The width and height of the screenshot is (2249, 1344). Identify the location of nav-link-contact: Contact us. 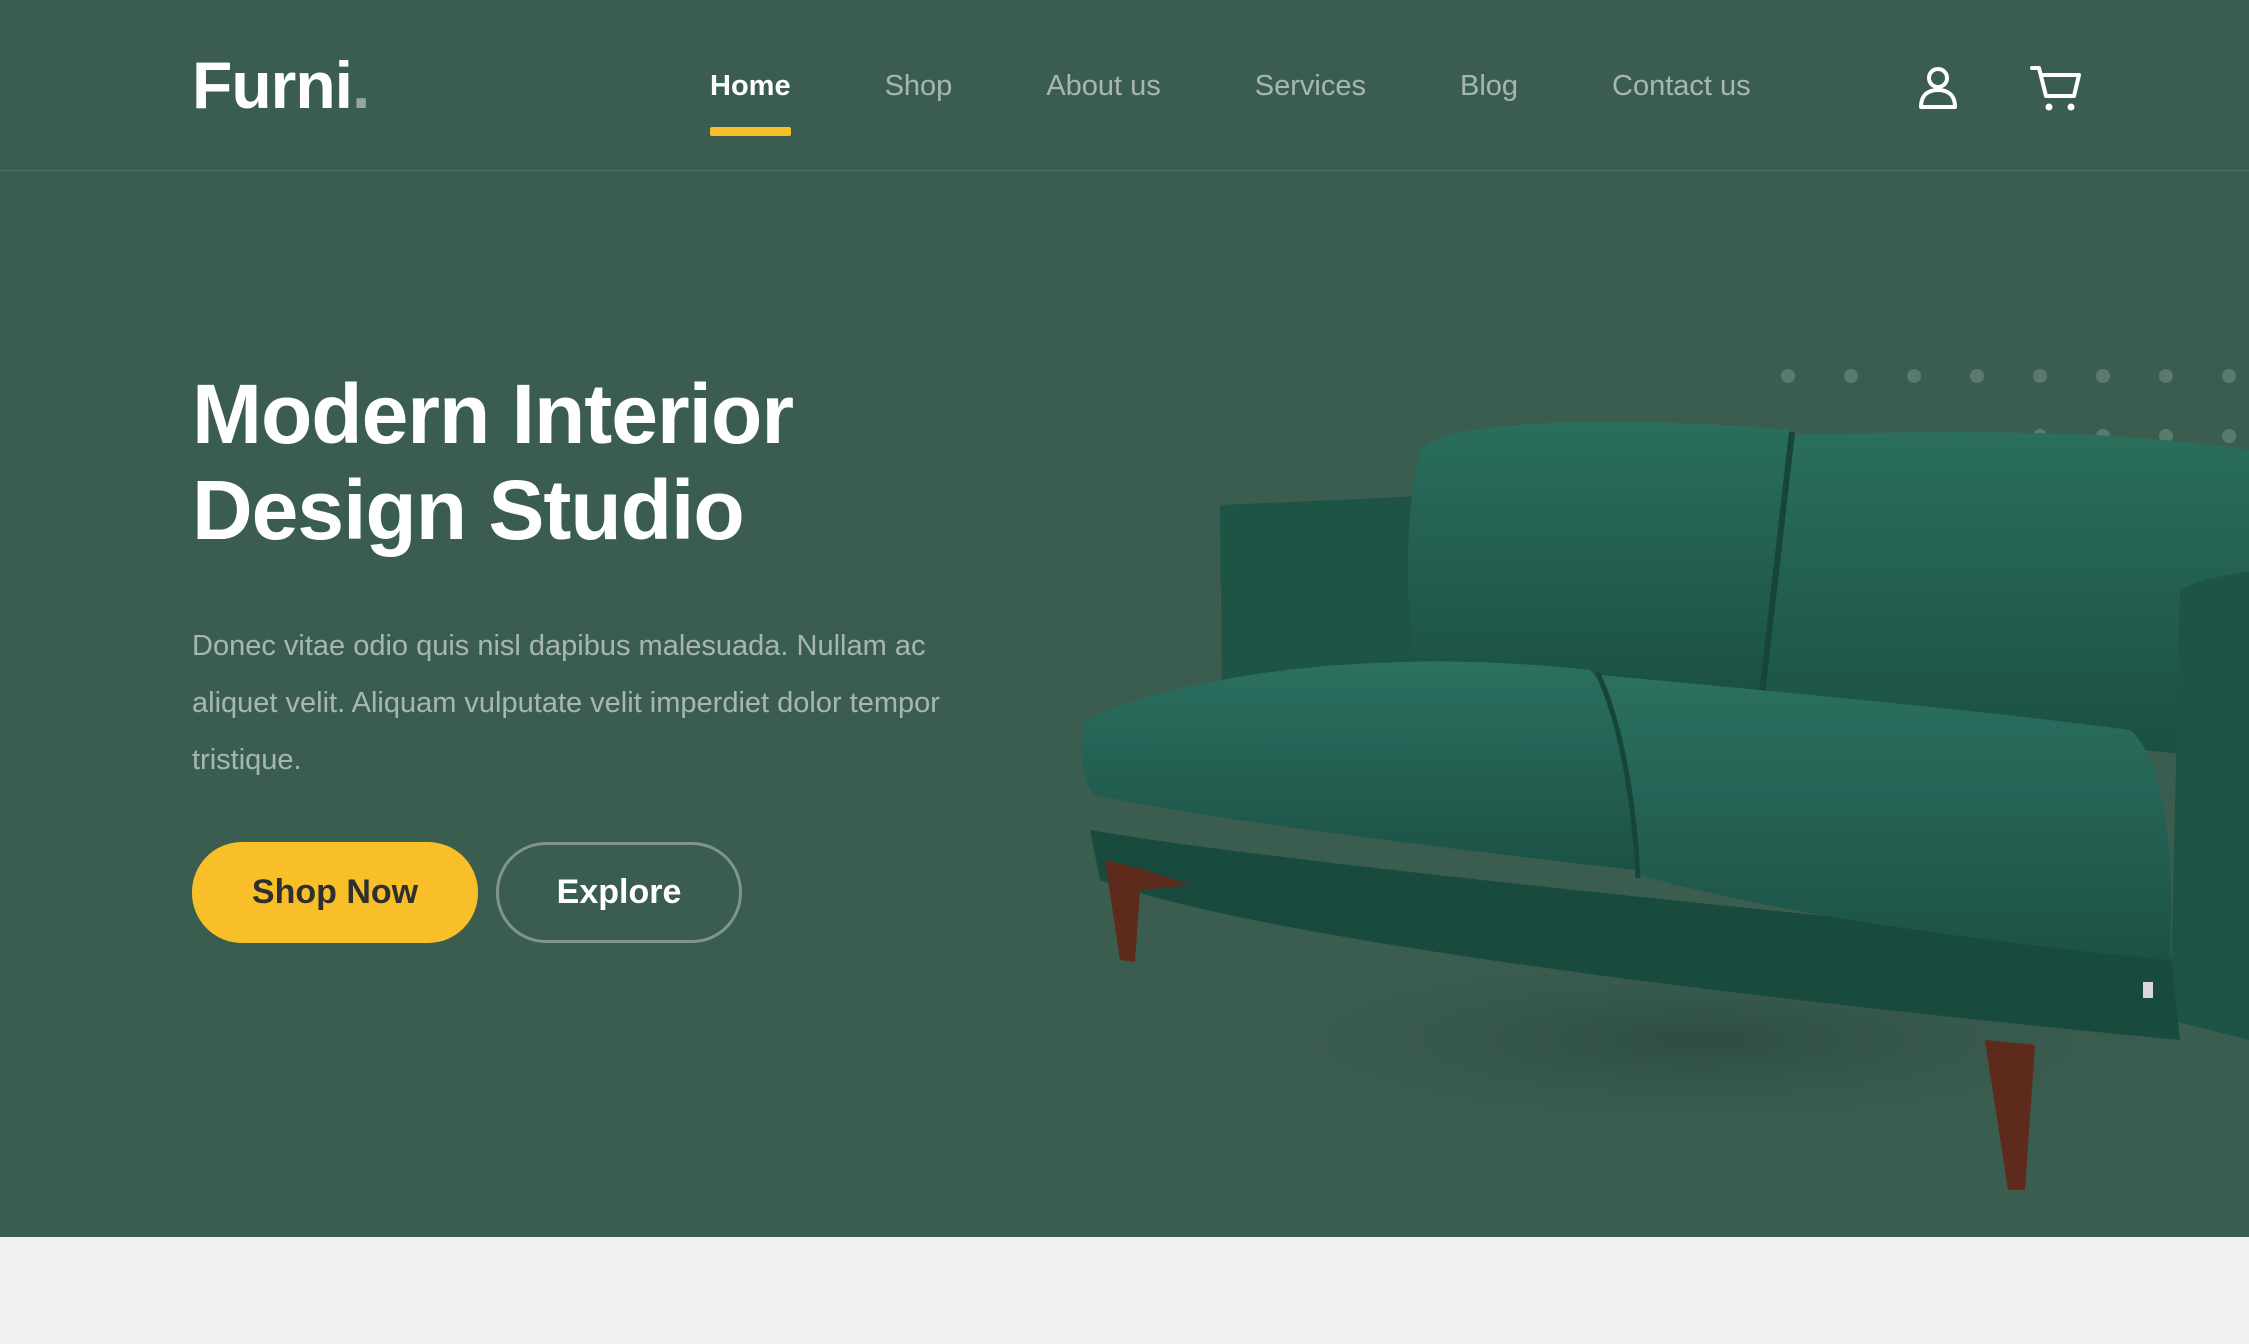
(1681, 86).